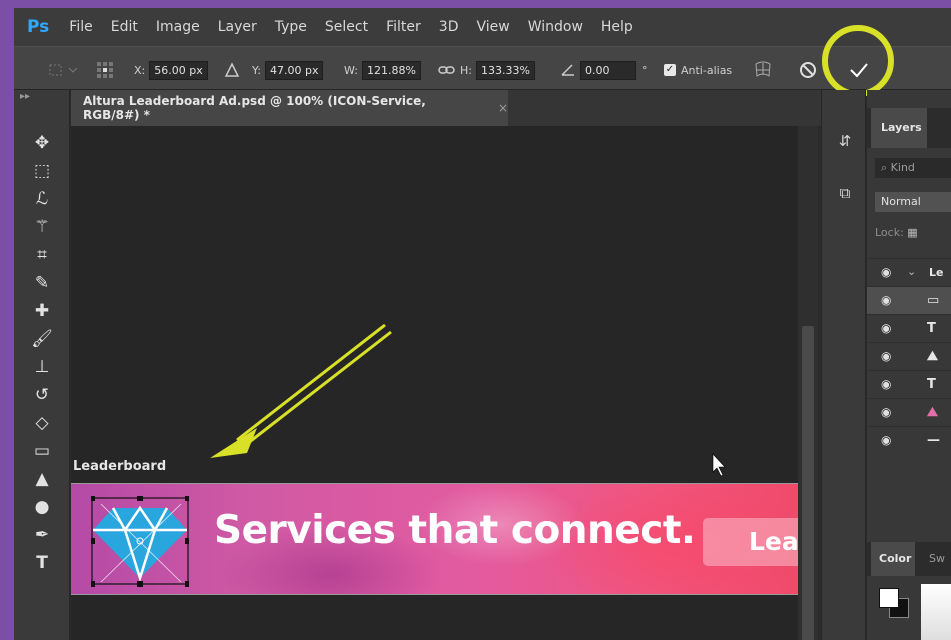 Image resolution: width=951 pixels, height=640 pixels. I want to click on leaderboard-banner: Services that connect. Lear, so click(434, 539).